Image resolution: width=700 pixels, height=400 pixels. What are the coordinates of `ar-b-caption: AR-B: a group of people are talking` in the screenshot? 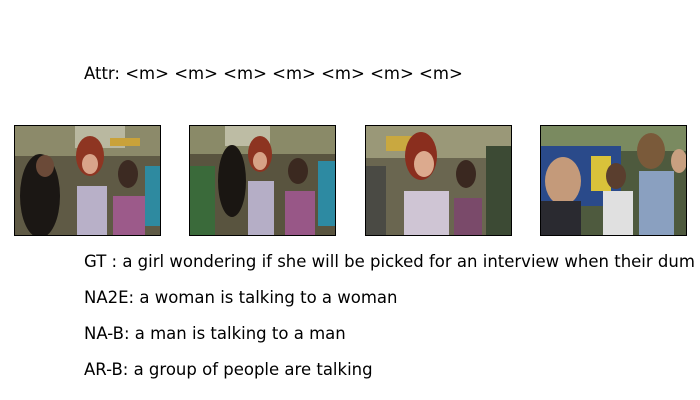 It's located at (228, 369).